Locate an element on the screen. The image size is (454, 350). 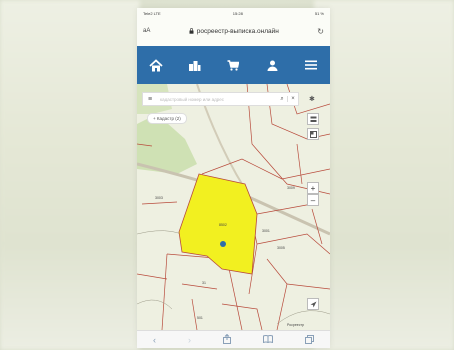
browser-address-bar: aA росреестр-выписка.онлайн ↻ is located at coordinates (233, 31).